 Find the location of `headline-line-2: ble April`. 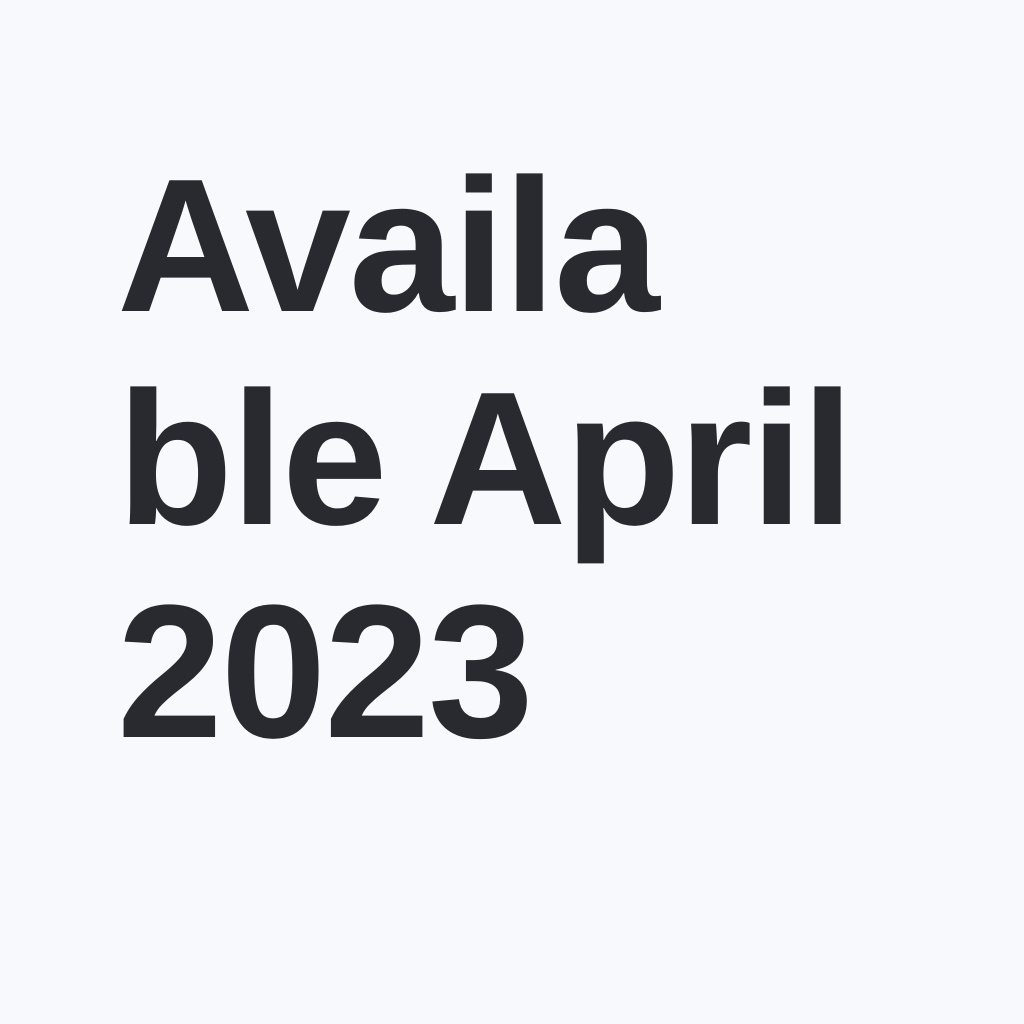

headline-line-2: ble April is located at coordinates (485, 459).